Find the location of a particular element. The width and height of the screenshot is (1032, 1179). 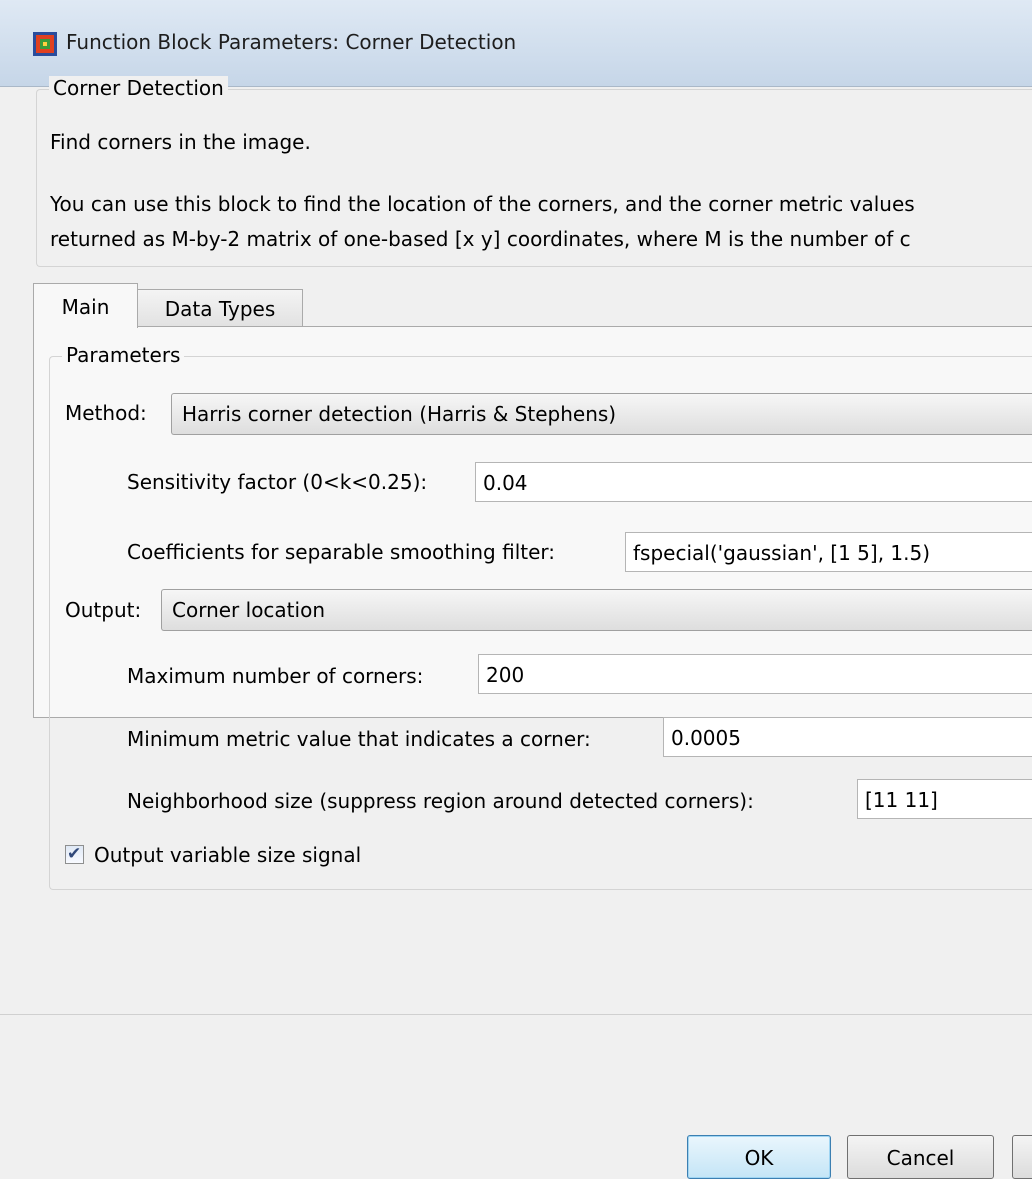

output-dropdown: Corner location is located at coordinates (596, 610).